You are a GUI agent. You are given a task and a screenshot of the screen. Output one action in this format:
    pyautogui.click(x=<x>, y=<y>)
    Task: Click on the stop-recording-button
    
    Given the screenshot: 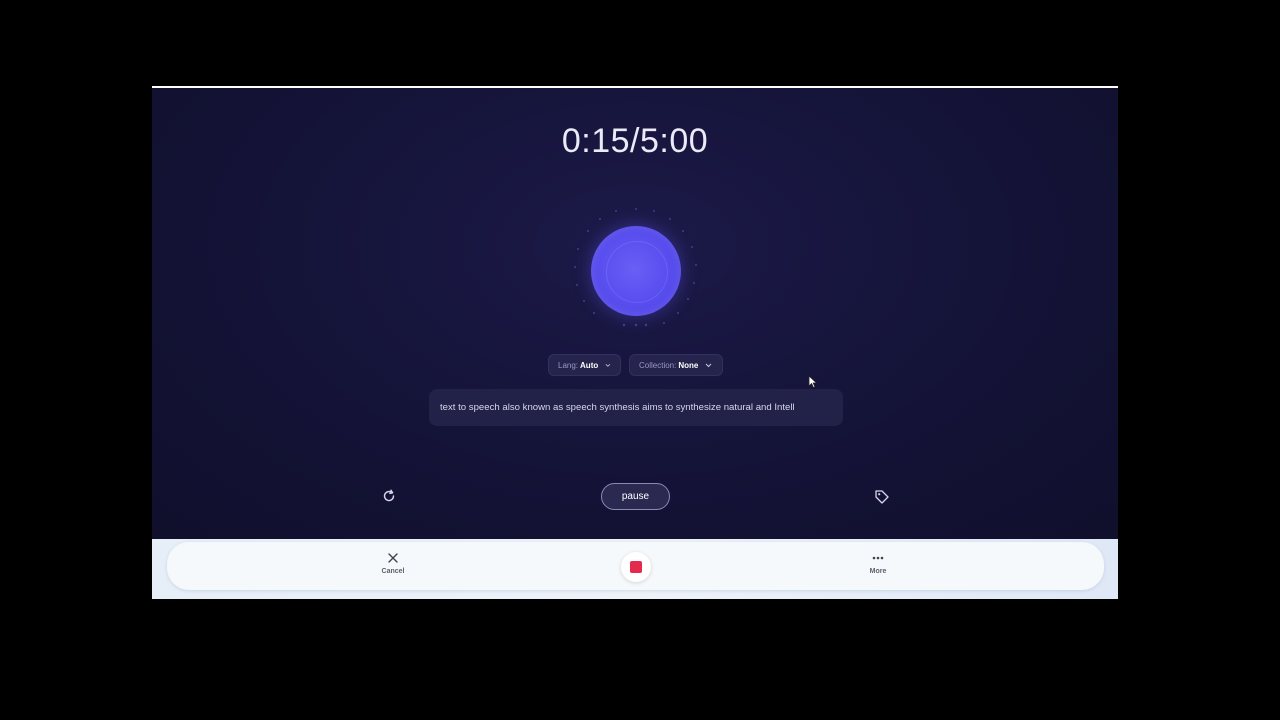 What is the action you would take?
    pyautogui.click(x=636, y=567)
    